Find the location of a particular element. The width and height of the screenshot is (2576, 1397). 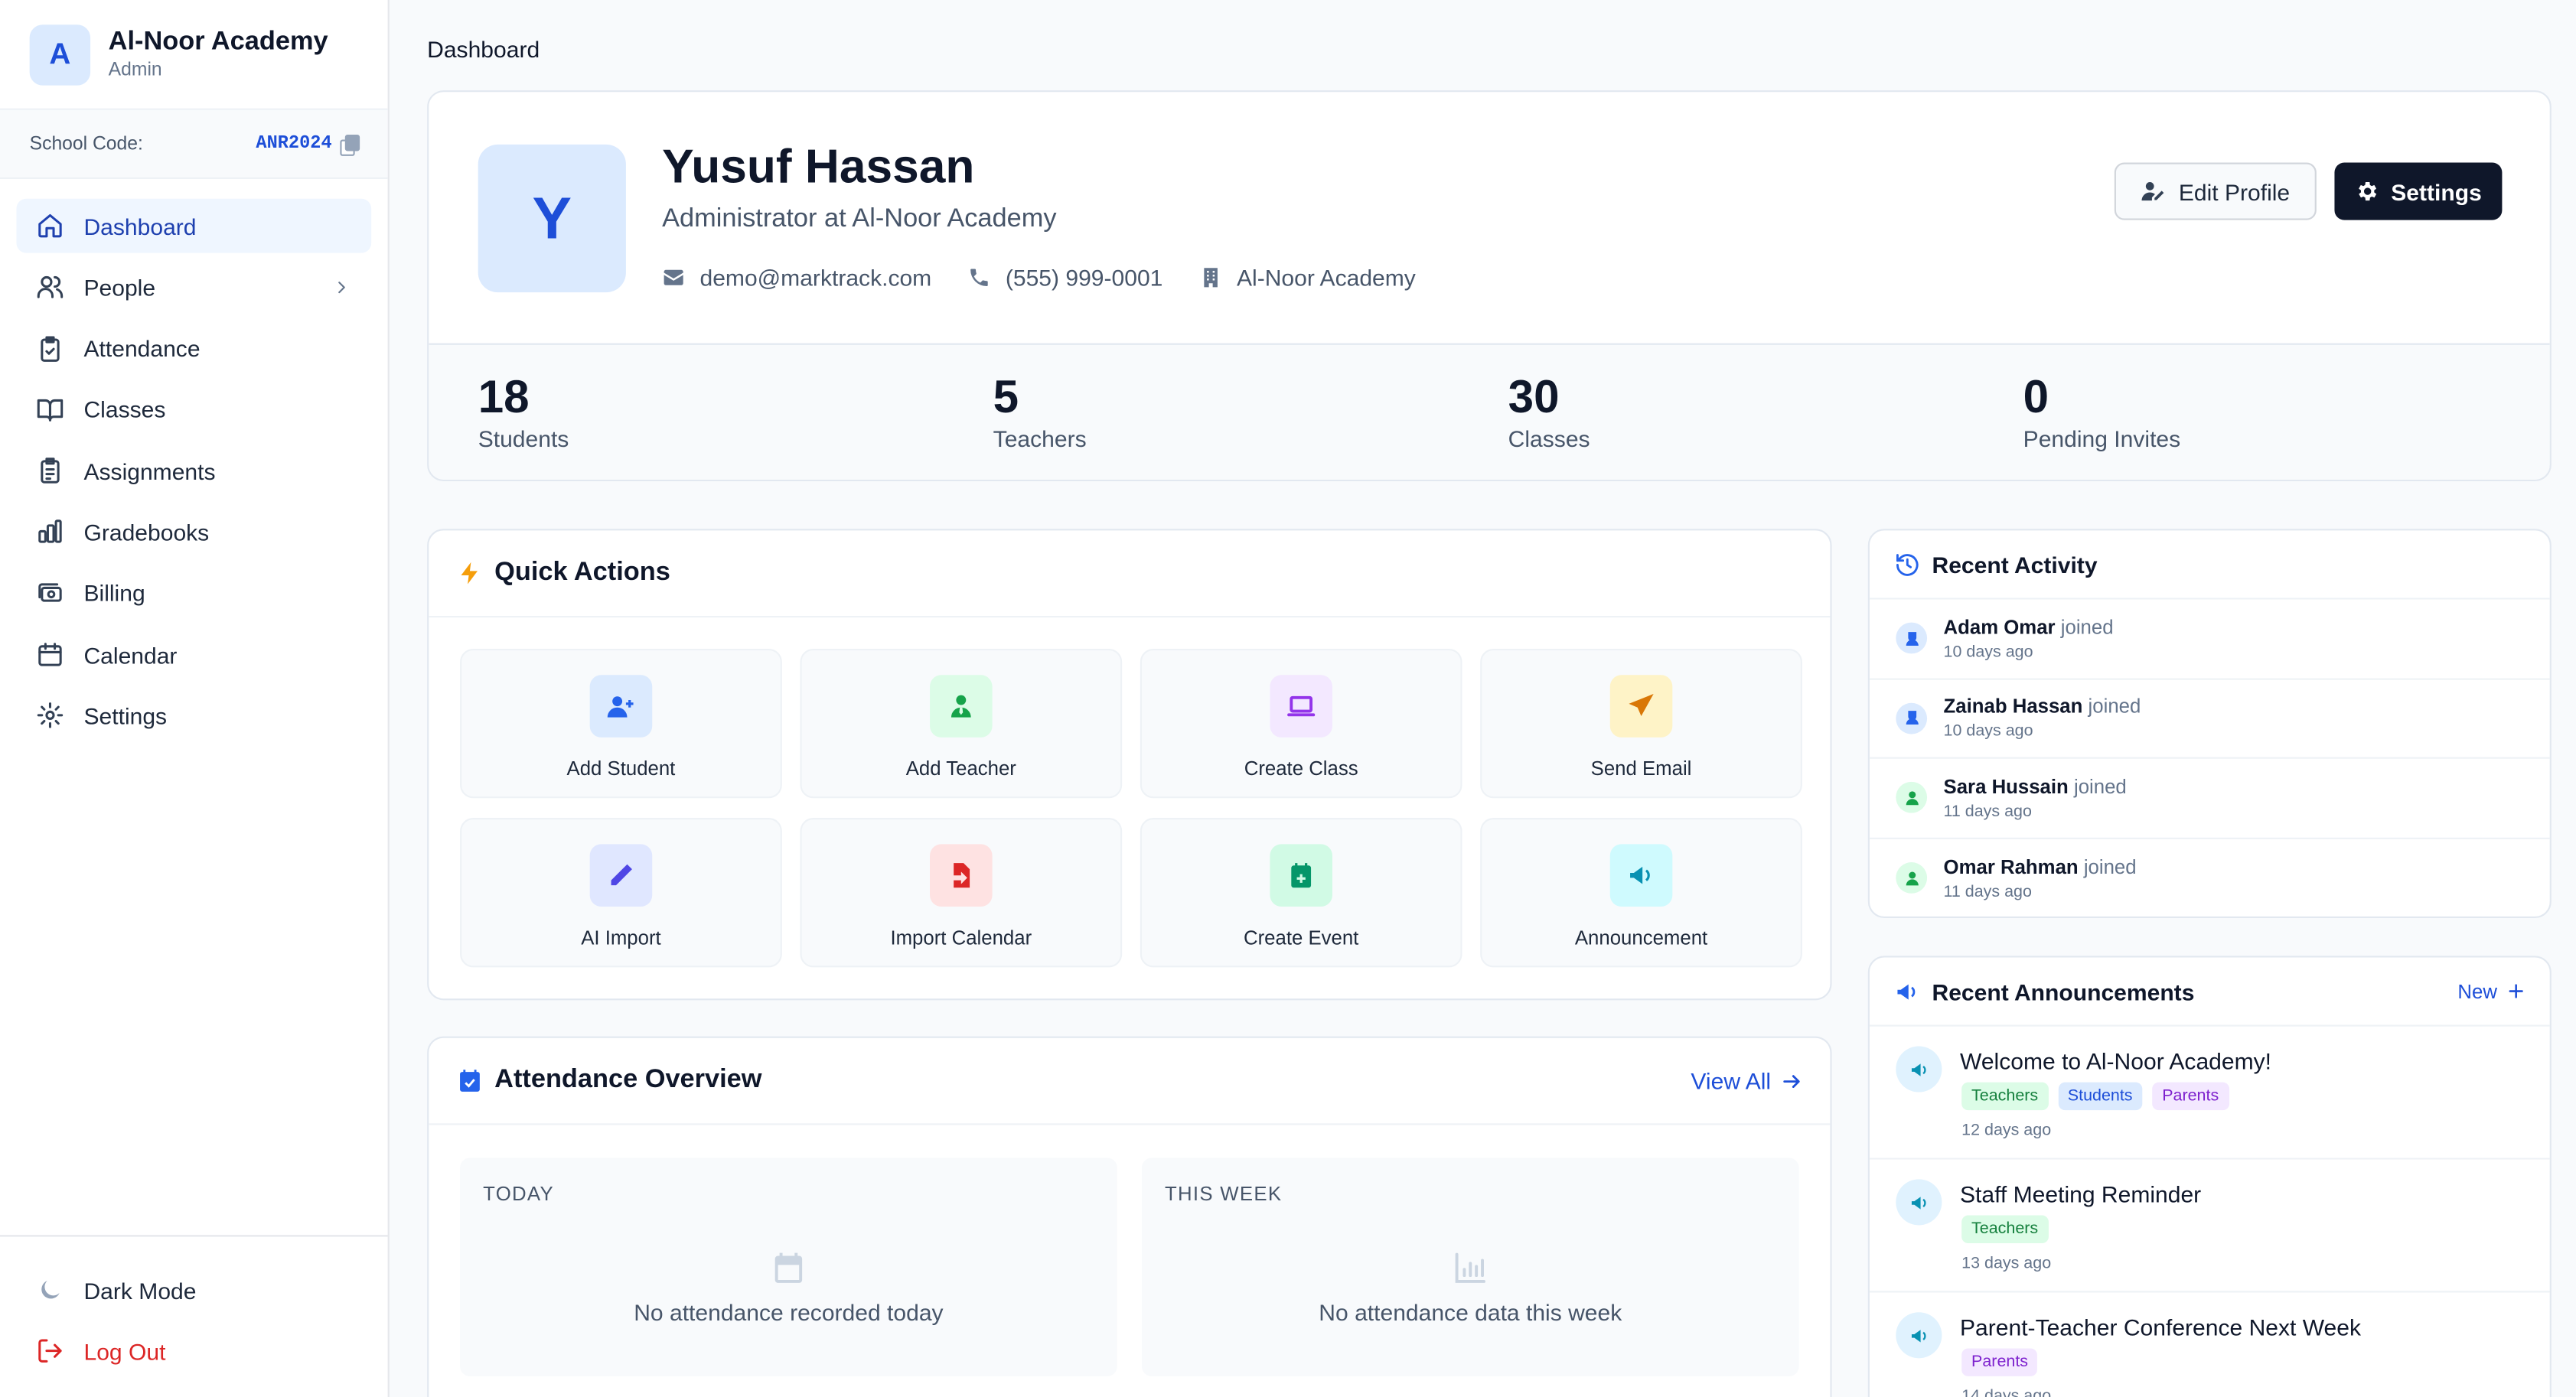

action-announcement: Announcement is located at coordinates (1641, 893).